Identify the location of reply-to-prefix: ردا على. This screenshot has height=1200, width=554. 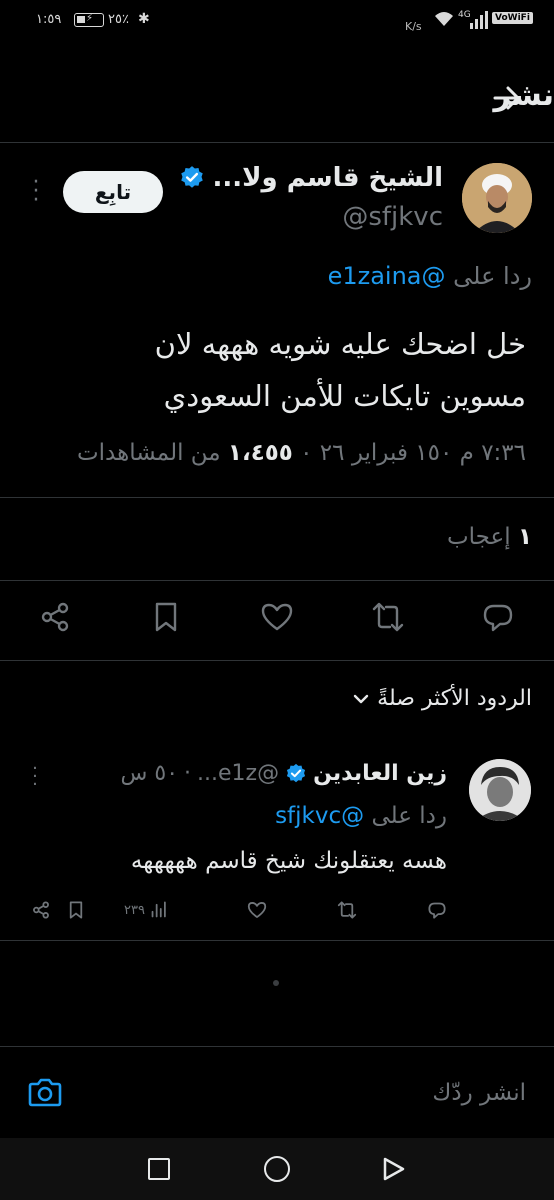
(492, 276).